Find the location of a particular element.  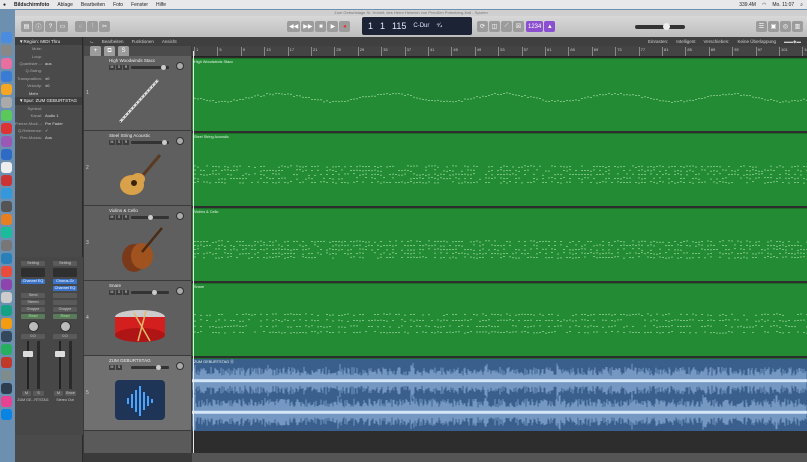

group-button: Gruppe is located at coordinates (33, 309).